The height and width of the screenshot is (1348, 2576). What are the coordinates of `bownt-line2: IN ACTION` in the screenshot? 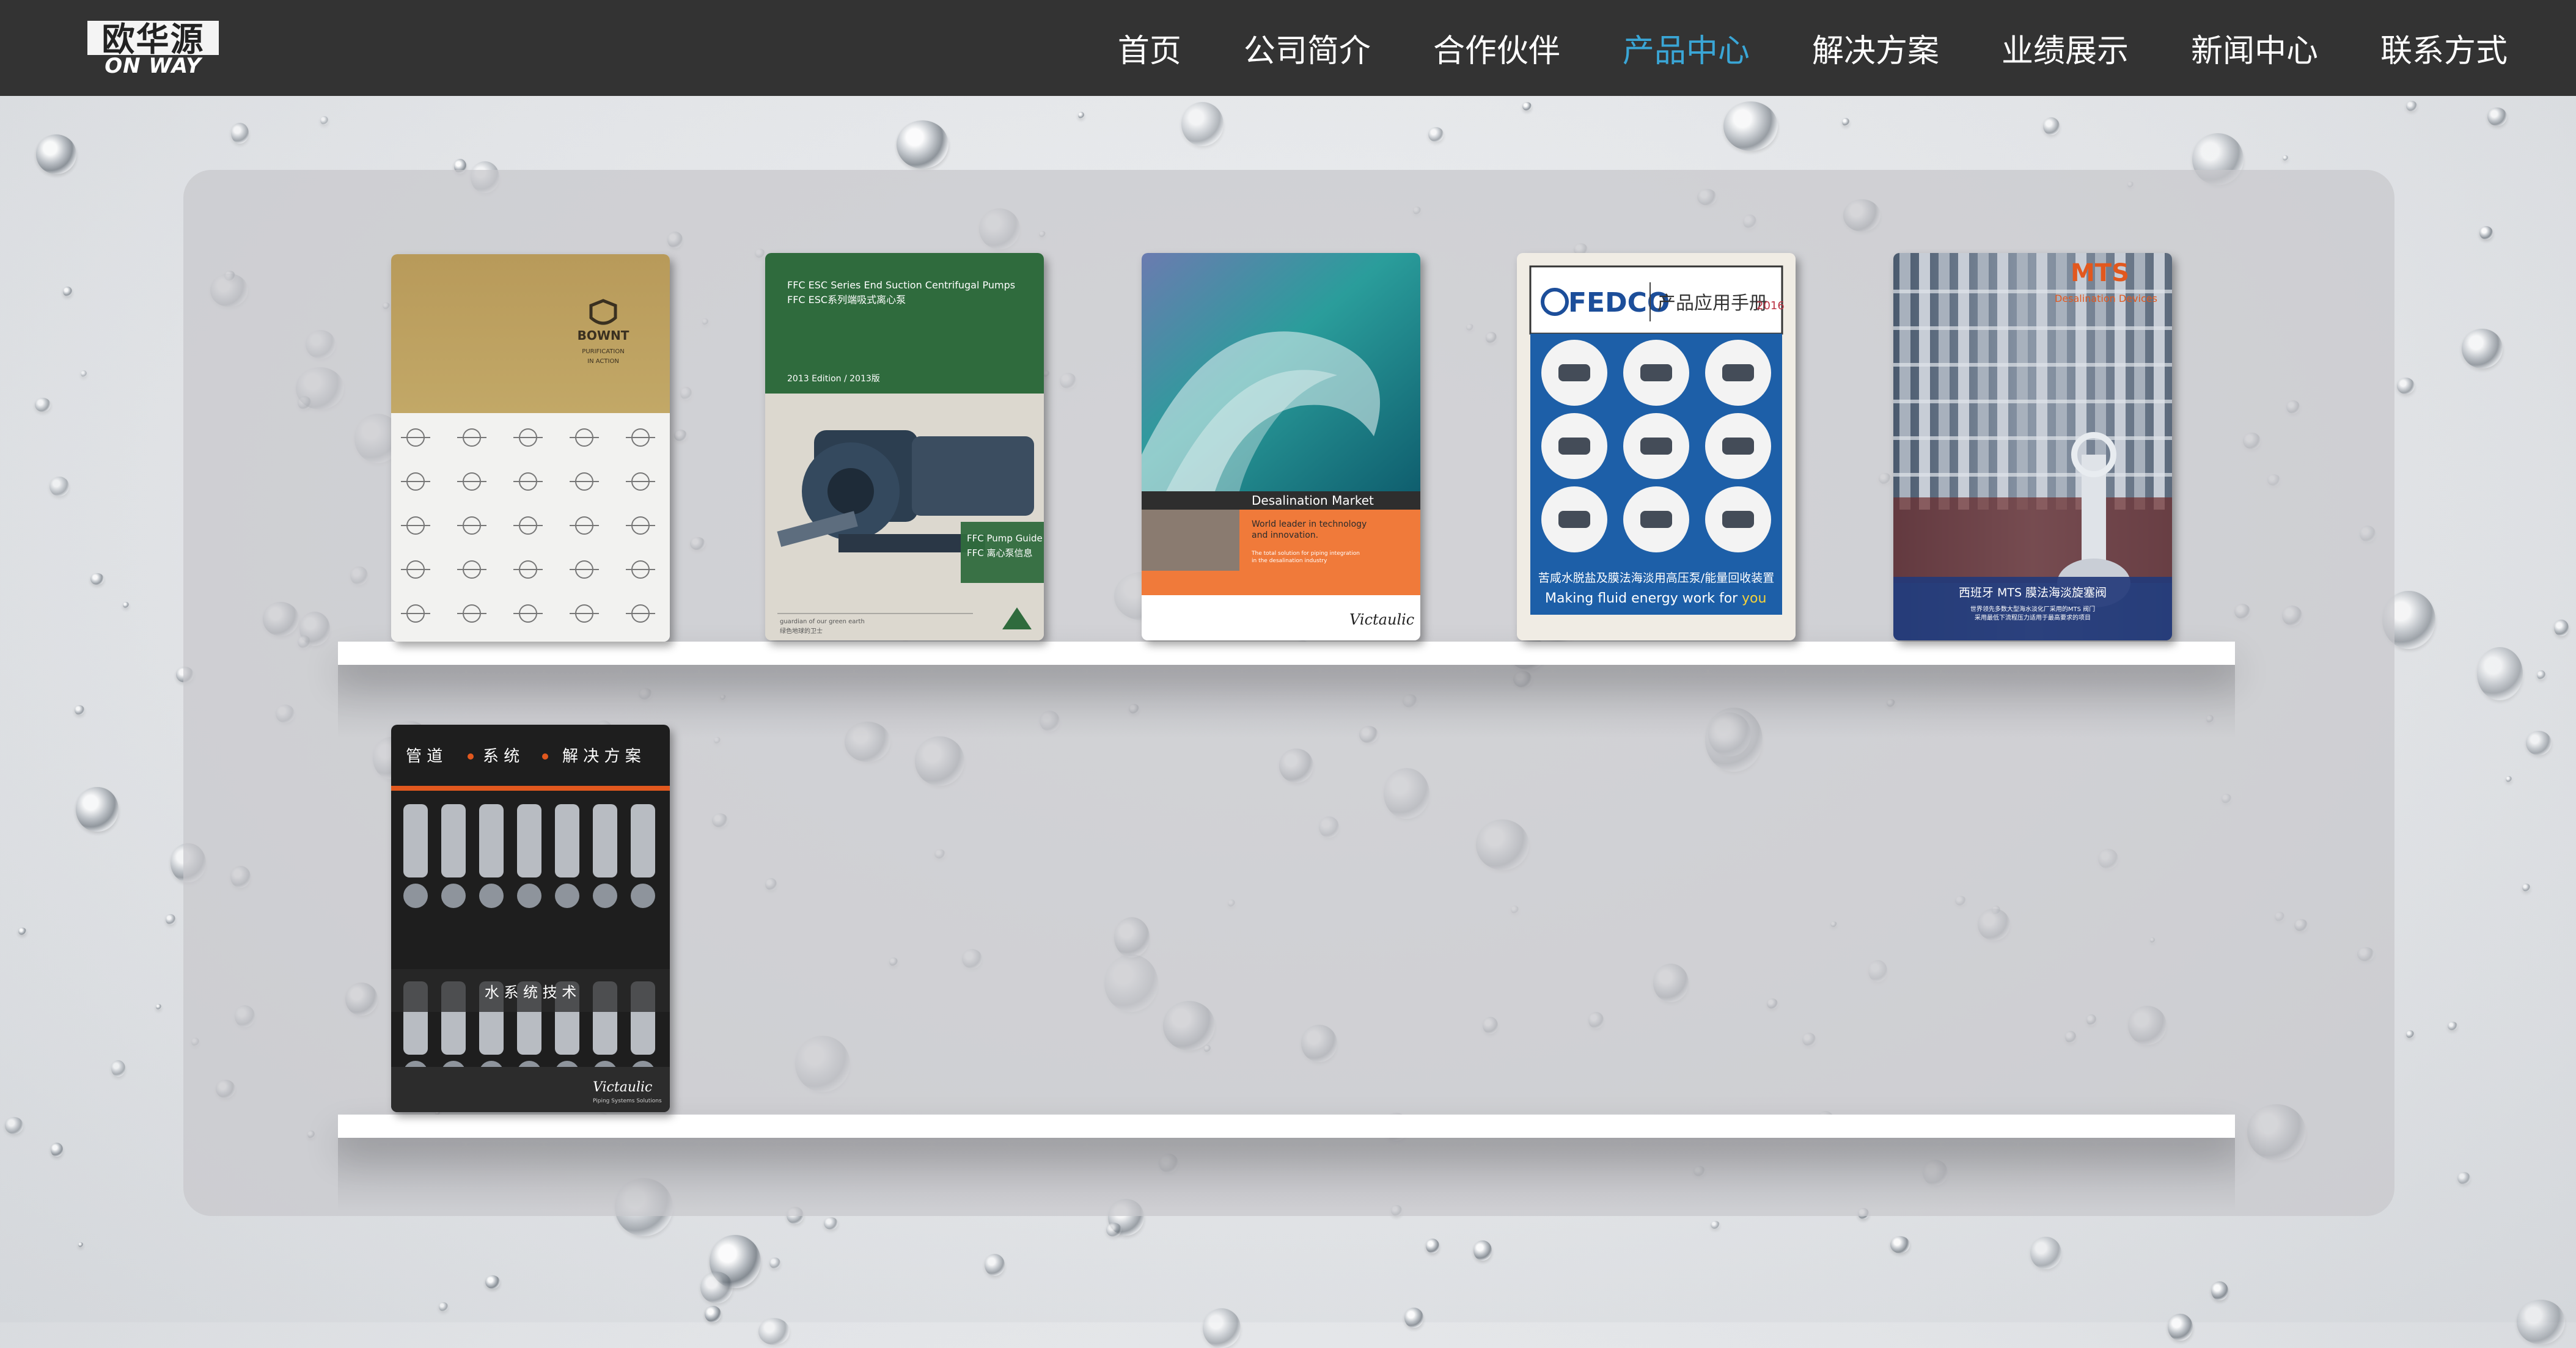 It's located at (603, 361).